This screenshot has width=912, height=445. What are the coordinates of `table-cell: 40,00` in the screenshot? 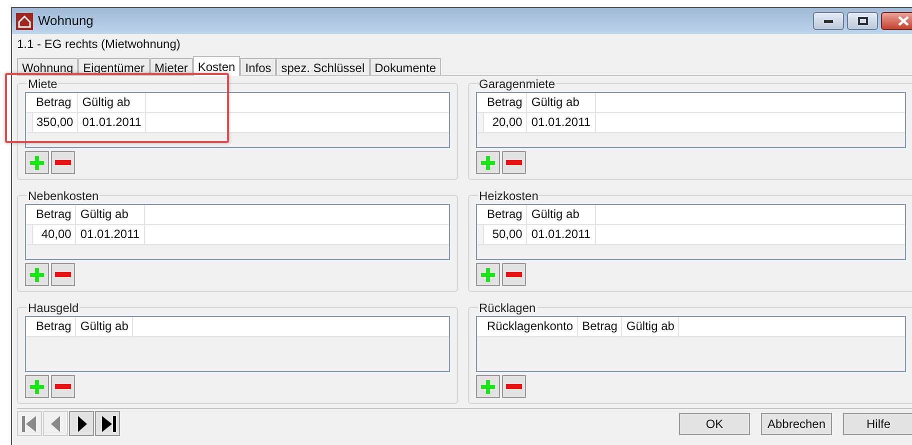 It's located at (54, 234).